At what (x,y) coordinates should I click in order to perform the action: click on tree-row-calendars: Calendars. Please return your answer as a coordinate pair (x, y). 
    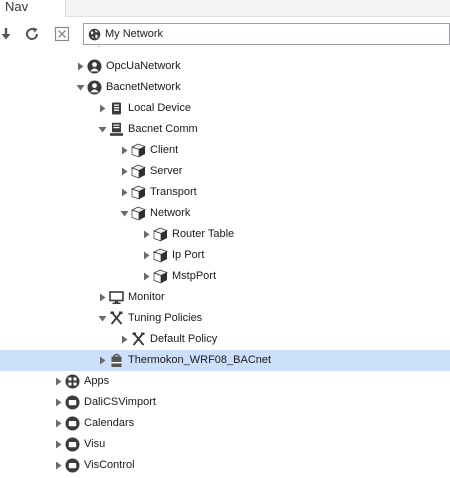
    Looking at the image, I should click on (225, 423).